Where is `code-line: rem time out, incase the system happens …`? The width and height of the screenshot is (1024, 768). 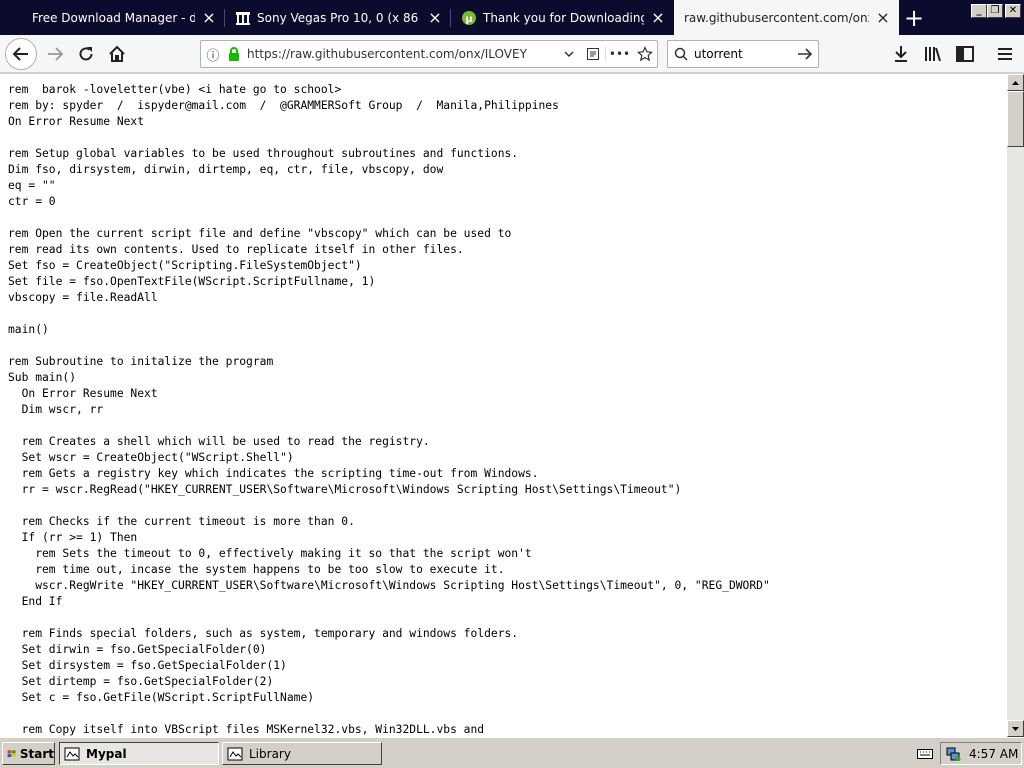 code-line: rem time out, incase the system happens … is located at coordinates (256, 569).